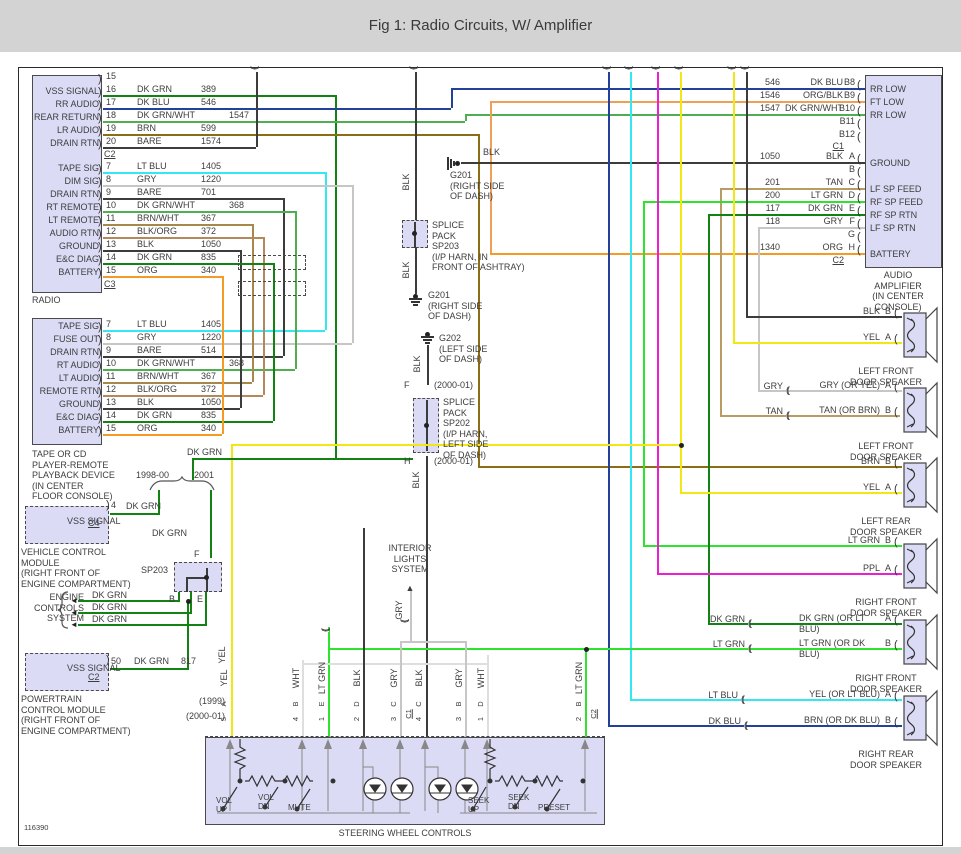 This screenshot has width=961, height=854. Describe the element at coordinates (452, 98) in the screenshot. I see `wire-dkblu` at that location.